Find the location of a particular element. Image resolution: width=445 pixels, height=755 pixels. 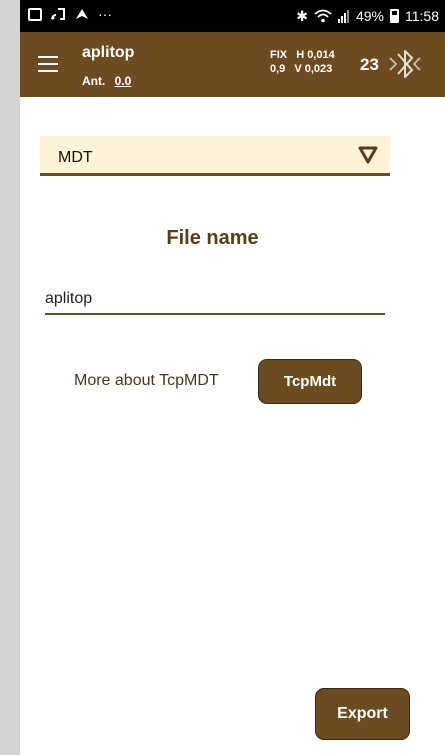

overflow-dots: ··· is located at coordinates (105, 14).